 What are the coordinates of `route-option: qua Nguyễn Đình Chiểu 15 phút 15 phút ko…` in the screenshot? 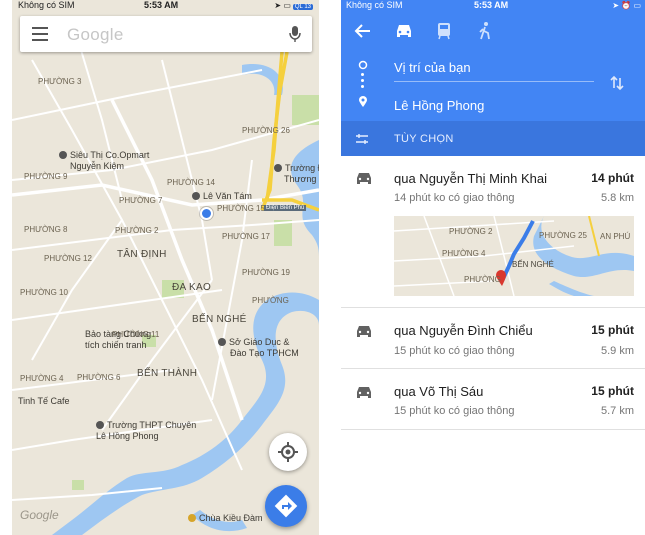 It's located at (493, 339).